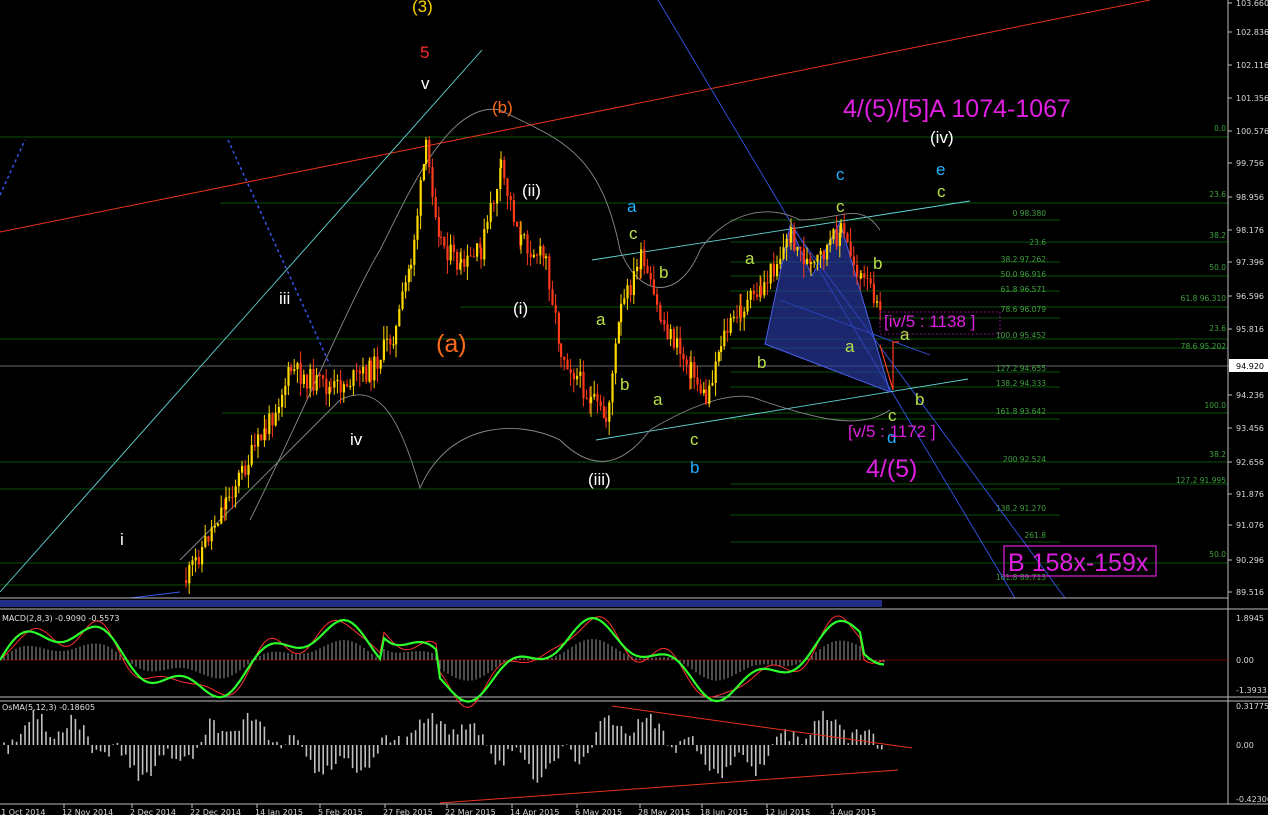  Describe the element at coordinates (1217, 454) in the screenshot. I see `fib-label: 38.2` at that location.